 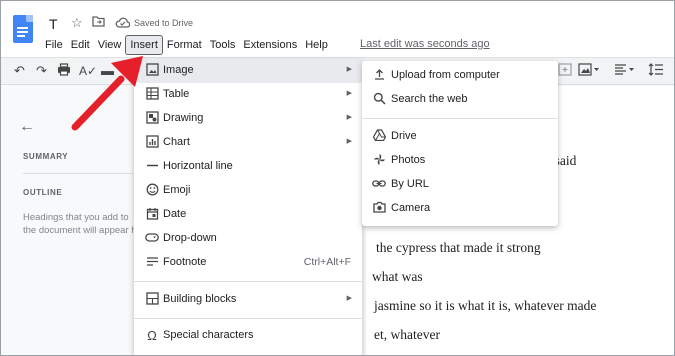 I want to click on omega-icon: Ω, so click(x=152, y=335).